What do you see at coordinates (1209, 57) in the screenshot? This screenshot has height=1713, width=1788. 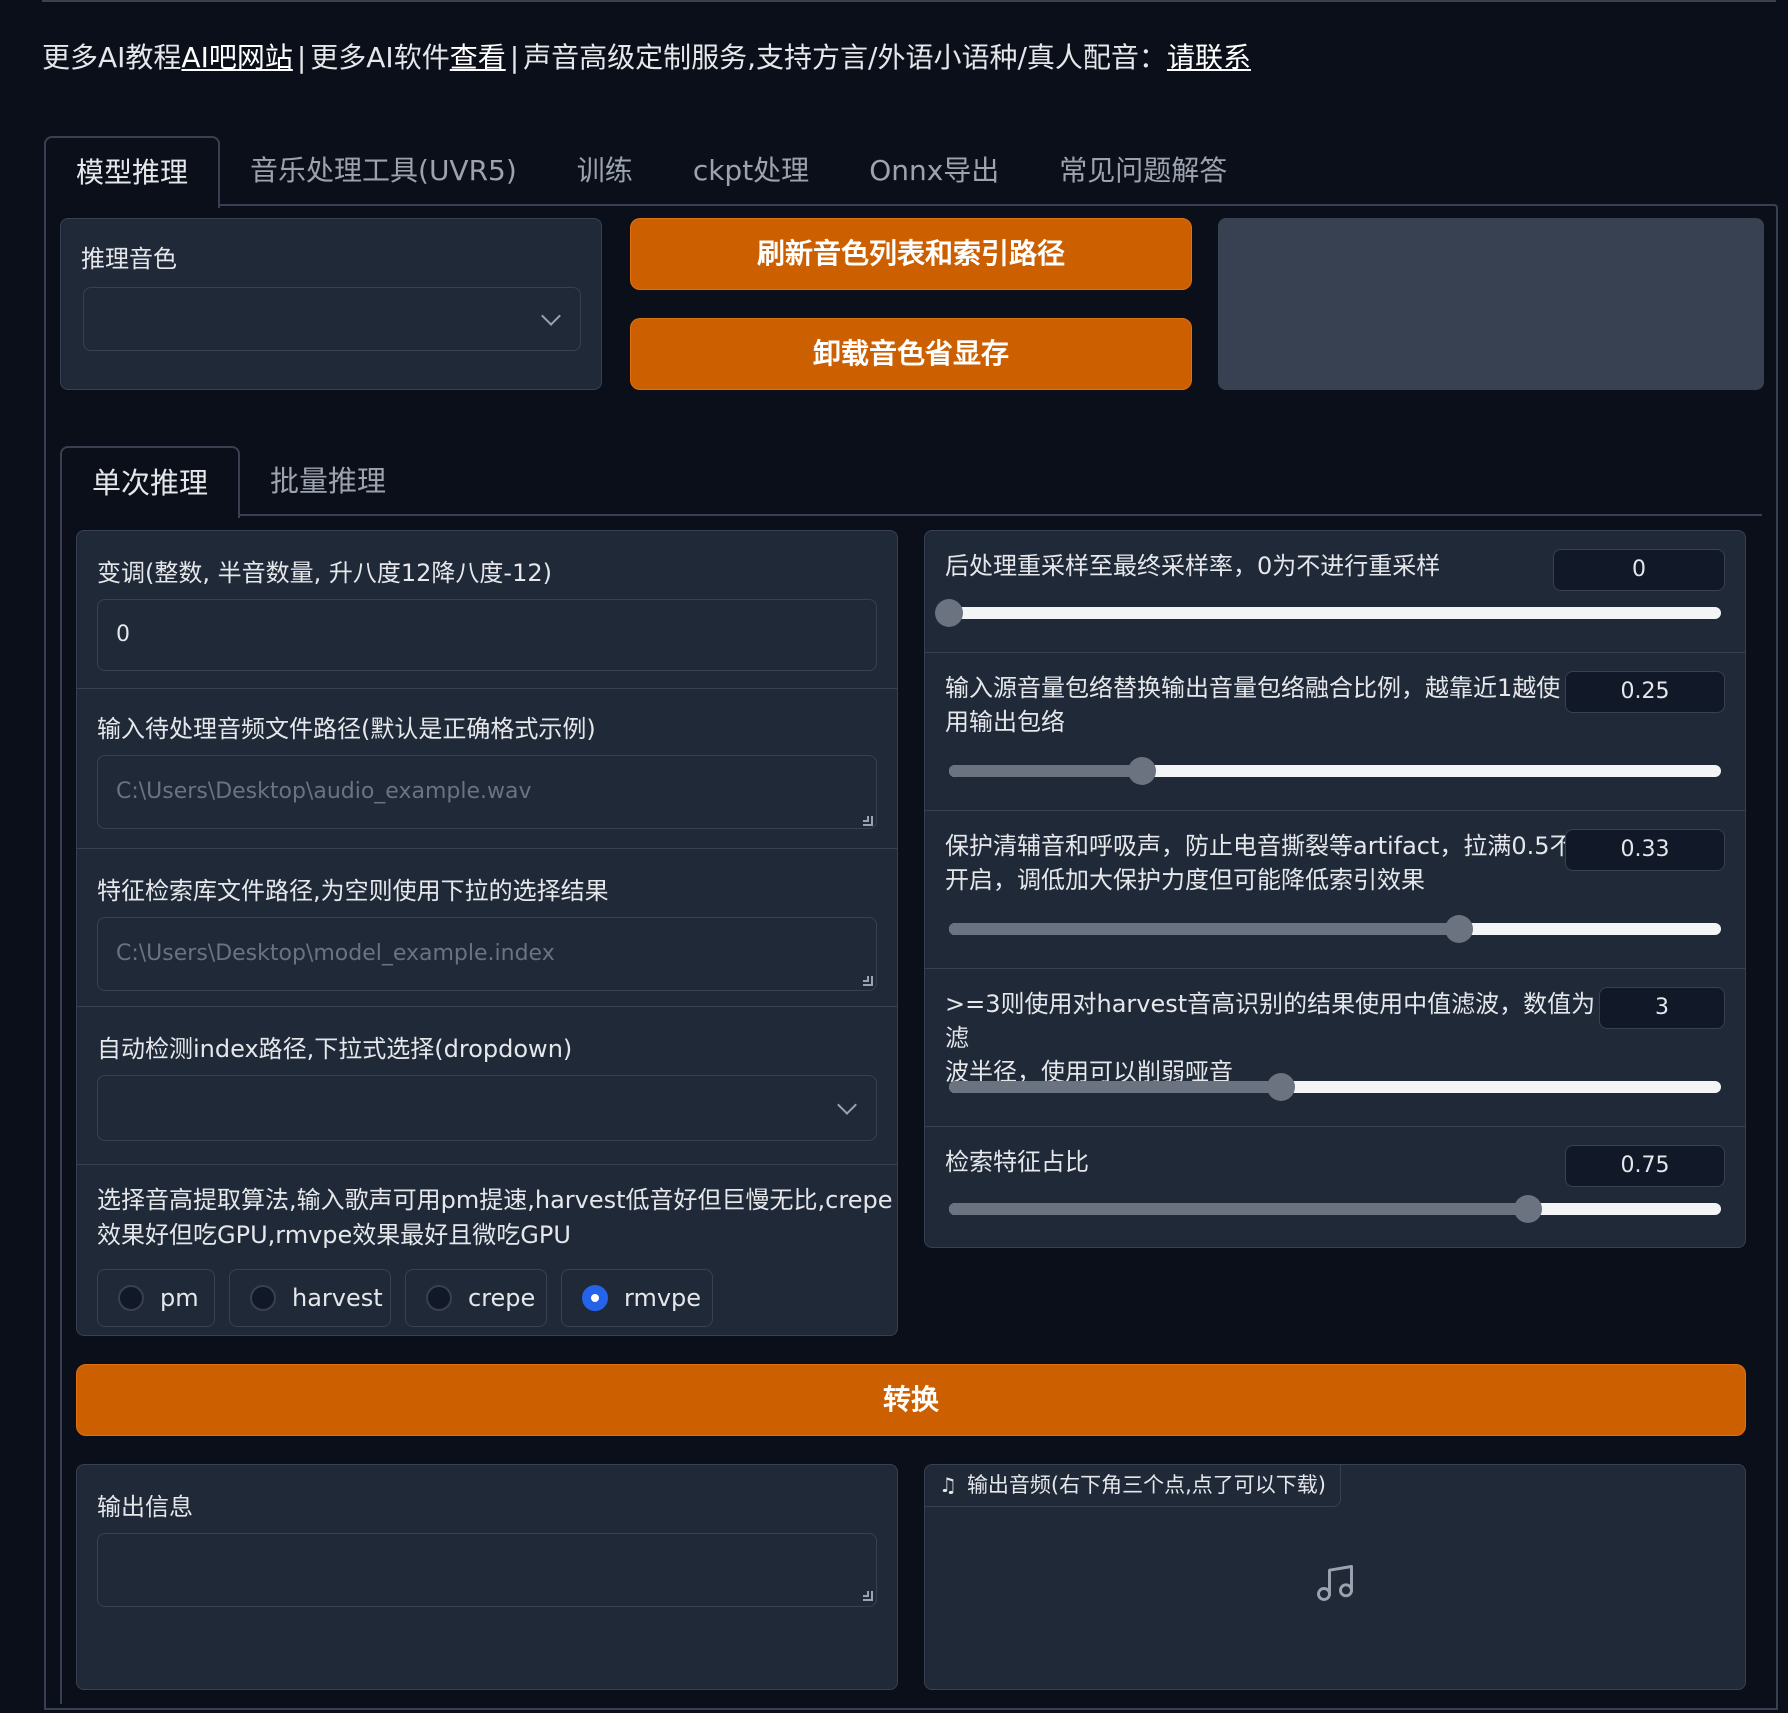 I see `contact-link: 请联系` at bounding box center [1209, 57].